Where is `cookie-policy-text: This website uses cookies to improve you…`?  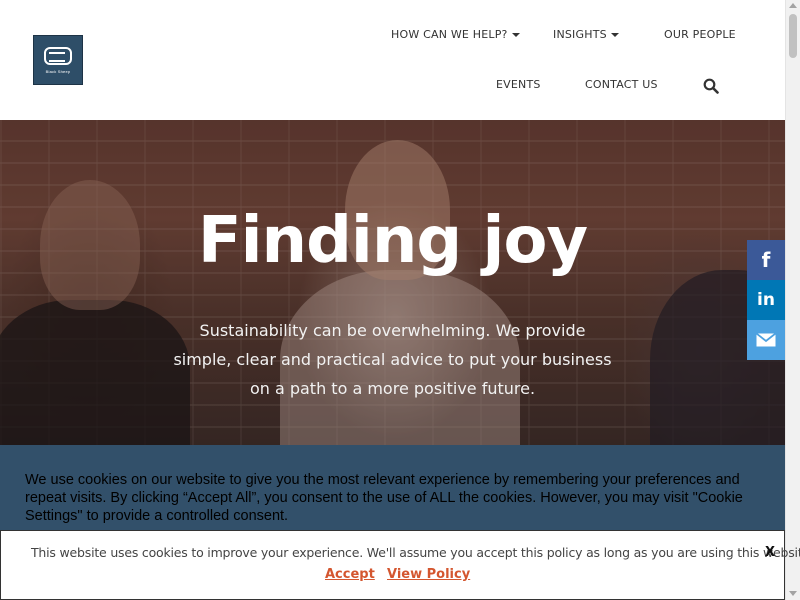 cookie-policy-text: This website uses cookies to improve you… is located at coordinates (415, 552).